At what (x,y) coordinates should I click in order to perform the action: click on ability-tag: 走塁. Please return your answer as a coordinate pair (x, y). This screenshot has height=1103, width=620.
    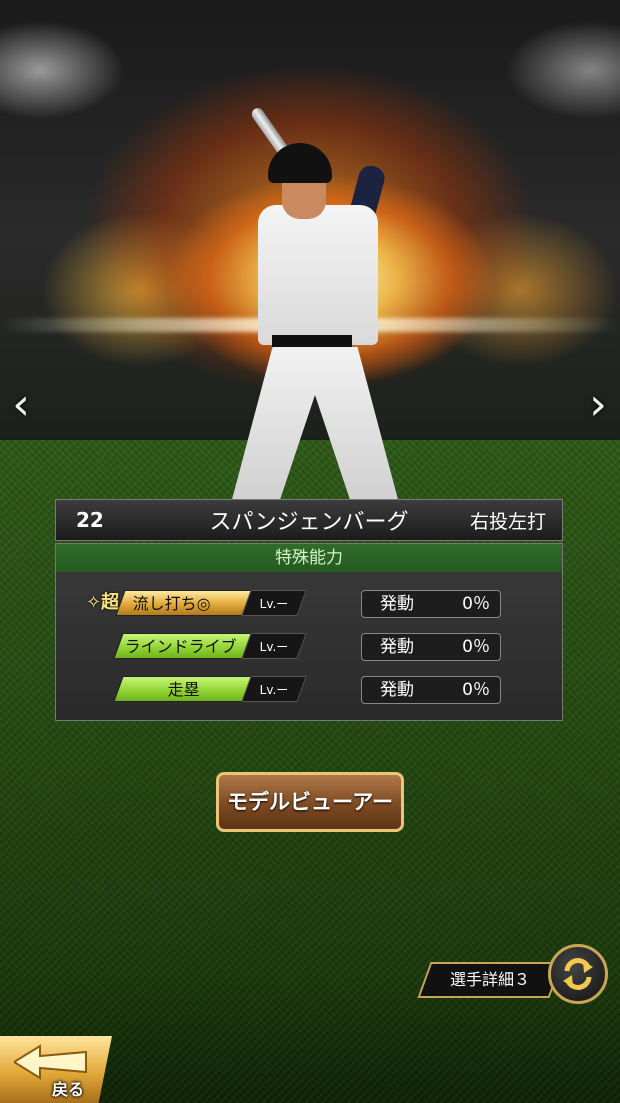
    Looking at the image, I should click on (184, 689).